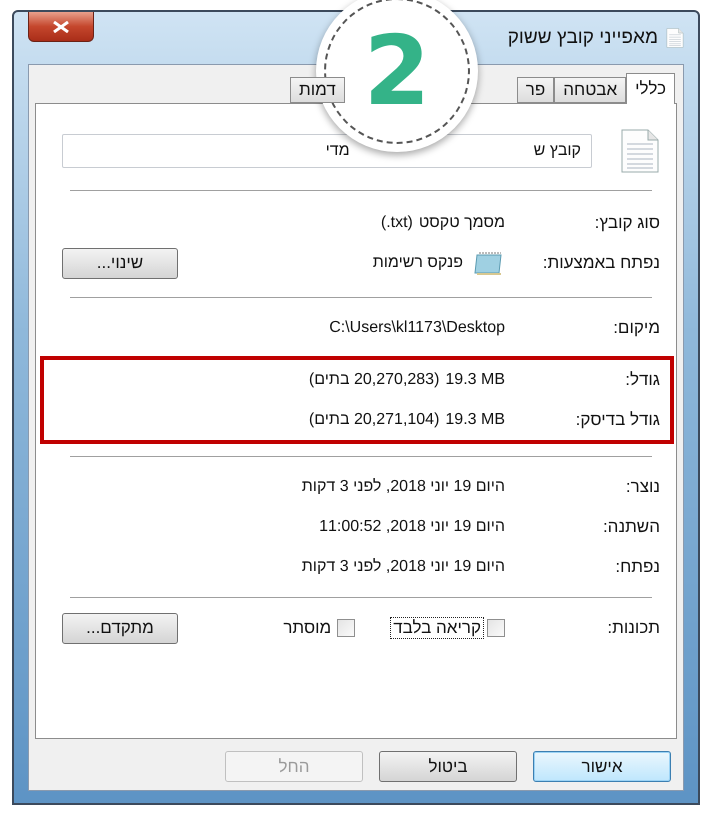 The height and width of the screenshot is (814, 708). Describe the element at coordinates (642, 487) in the screenshot. I see `field-label: נוצר:` at that location.